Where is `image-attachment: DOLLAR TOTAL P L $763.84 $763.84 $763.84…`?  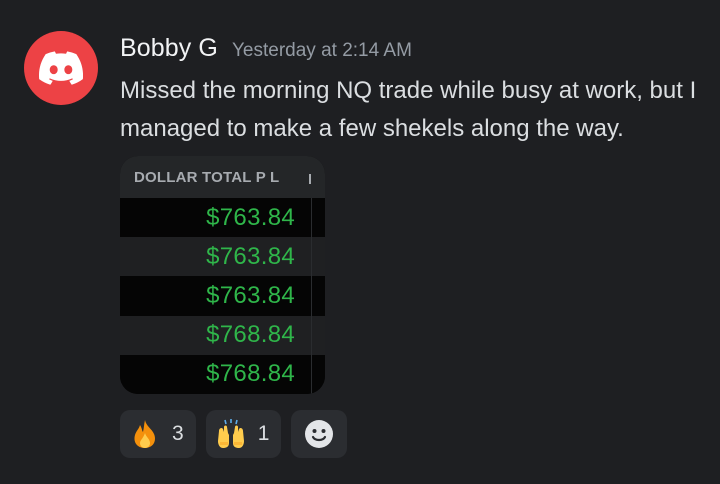 image-attachment: DOLLAR TOTAL P L $763.84 $763.84 $763.84… is located at coordinates (222, 275).